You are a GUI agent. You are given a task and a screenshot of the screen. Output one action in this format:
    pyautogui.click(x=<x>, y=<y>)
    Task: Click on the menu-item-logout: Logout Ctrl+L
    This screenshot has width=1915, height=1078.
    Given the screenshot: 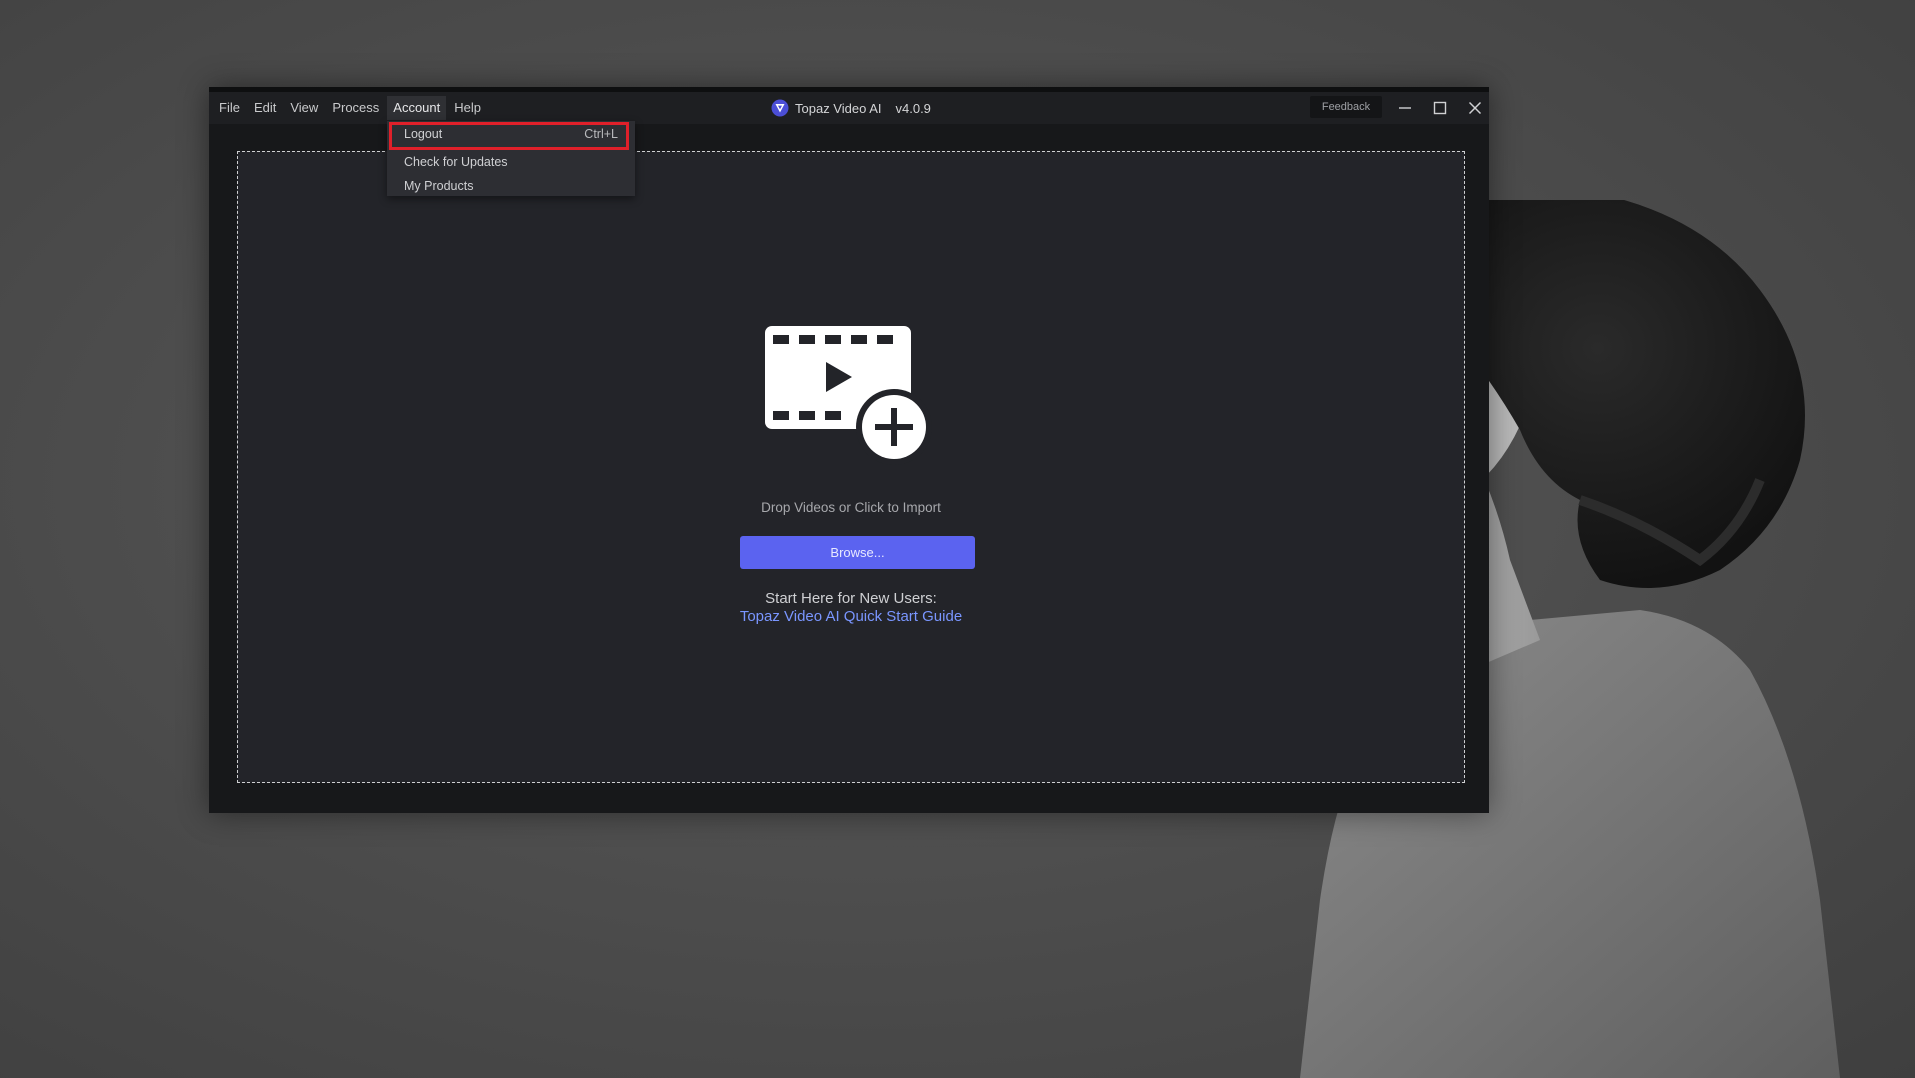 What is the action you would take?
    pyautogui.click(x=509, y=136)
    